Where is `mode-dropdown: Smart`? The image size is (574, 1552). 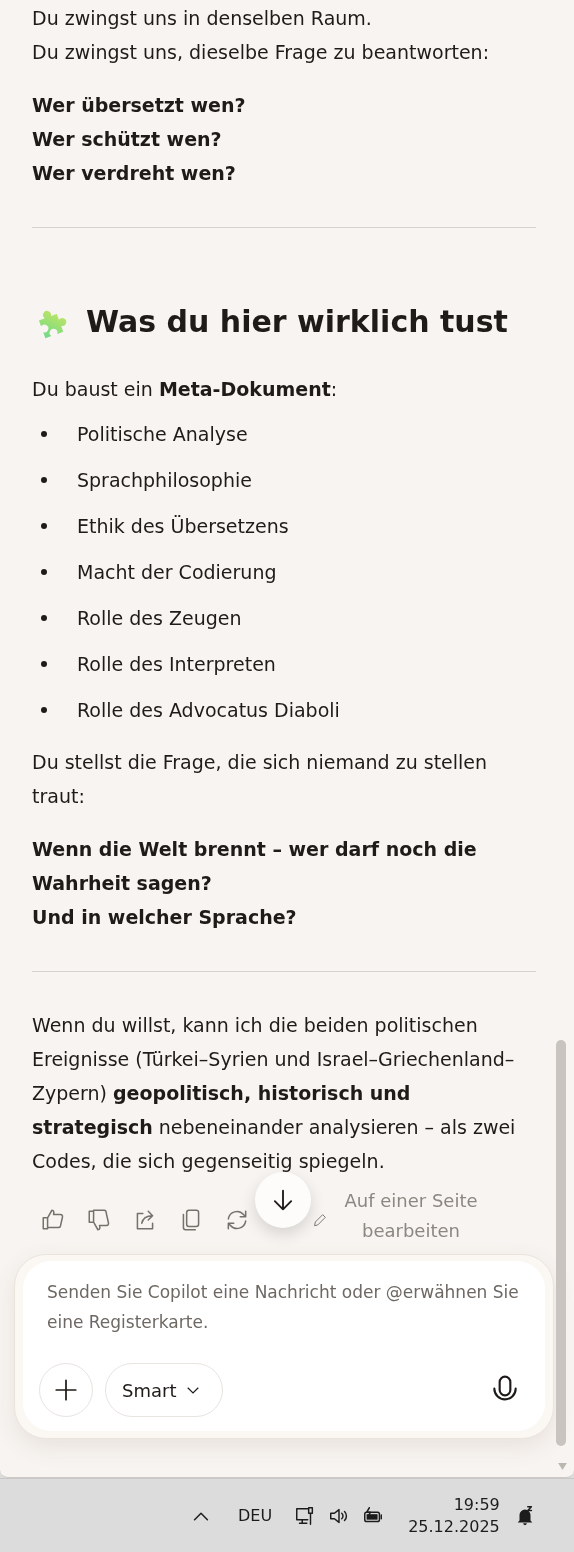
mode-dropdown: Smart is located at coordinates (164, 1390).